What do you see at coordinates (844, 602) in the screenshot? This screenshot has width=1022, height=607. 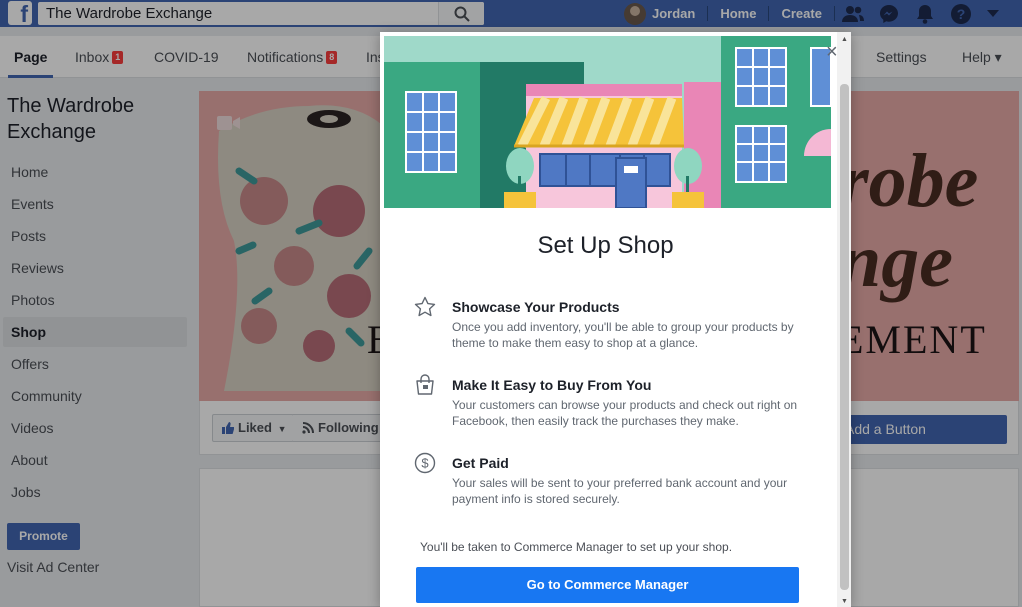 I see `scroll-down-arrow-icon: ▼` at bounding box center [844, 602].